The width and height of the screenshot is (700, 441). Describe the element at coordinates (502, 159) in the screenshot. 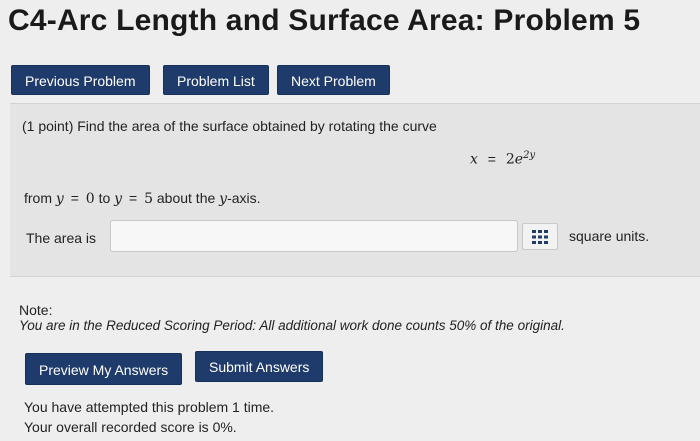

I see `curve-equation: x = 2e2y` at that location.